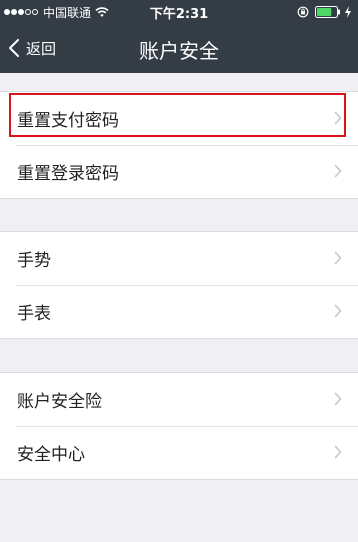  I want to click on gesture-item: 手势, so click(179, 258).